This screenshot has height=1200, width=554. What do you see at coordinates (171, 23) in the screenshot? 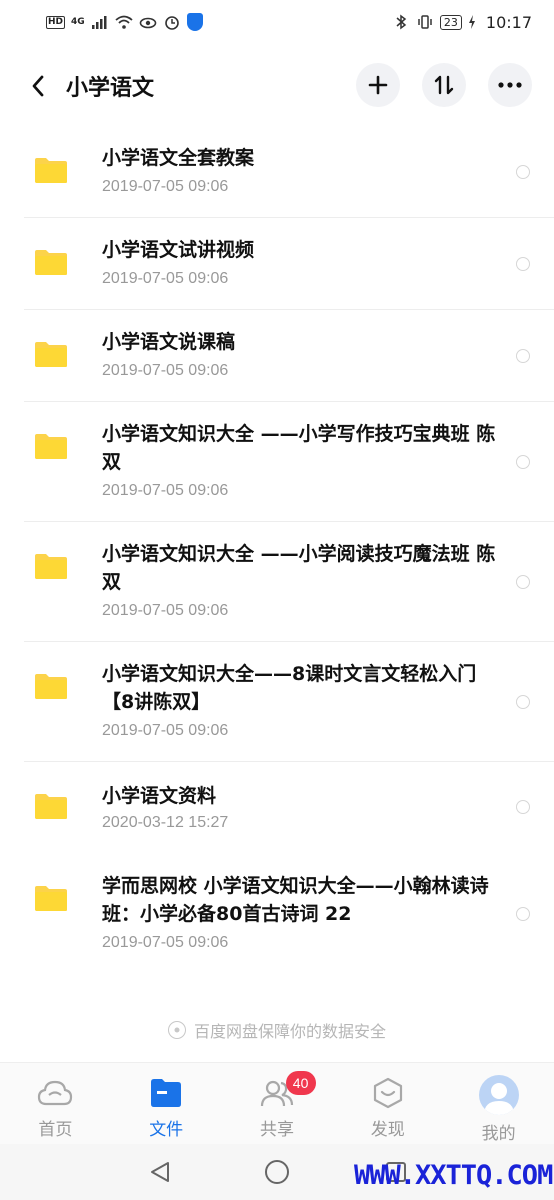
I see `alarm-icon` at bounding box center [171, 23].